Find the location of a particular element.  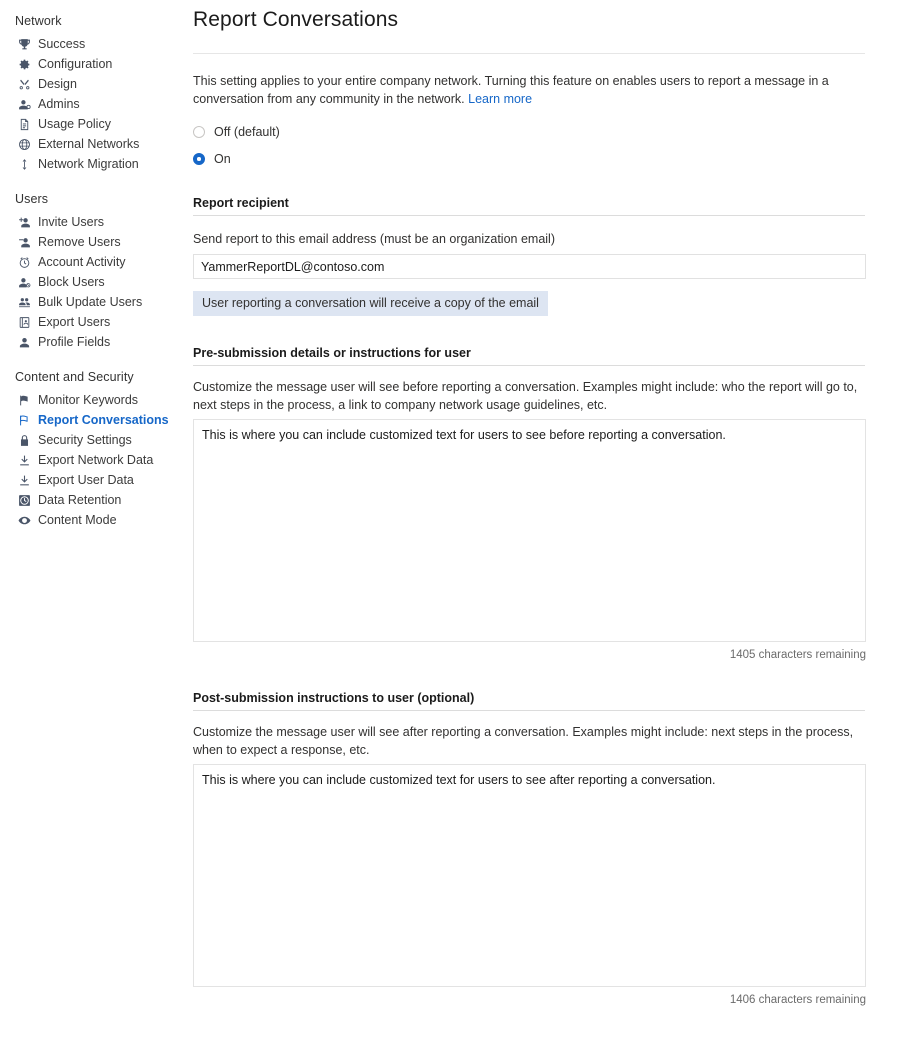

sidebar-item-design: Design is located at coordinates (92, 84).